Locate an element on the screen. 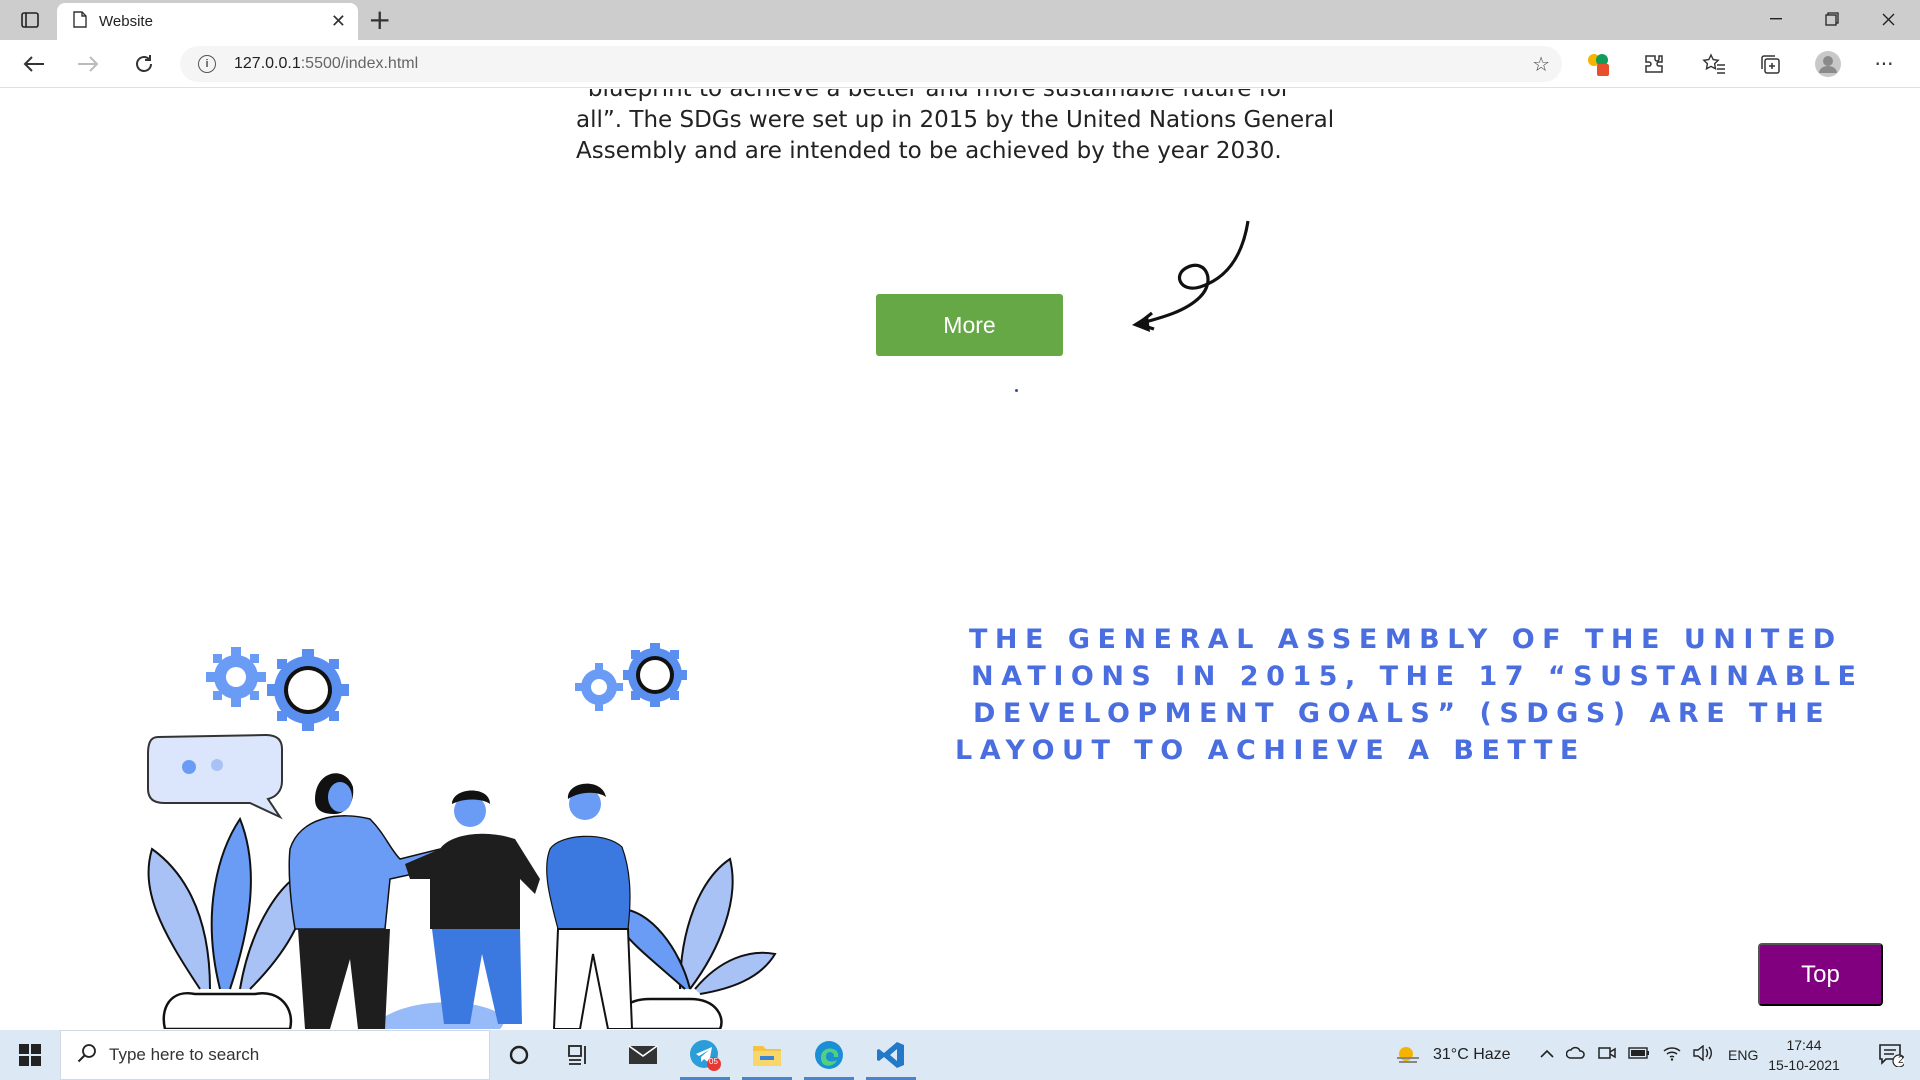 This screenshot has height=1080, width=1920. new-tab-button: + is located at coordinates (379, 20).